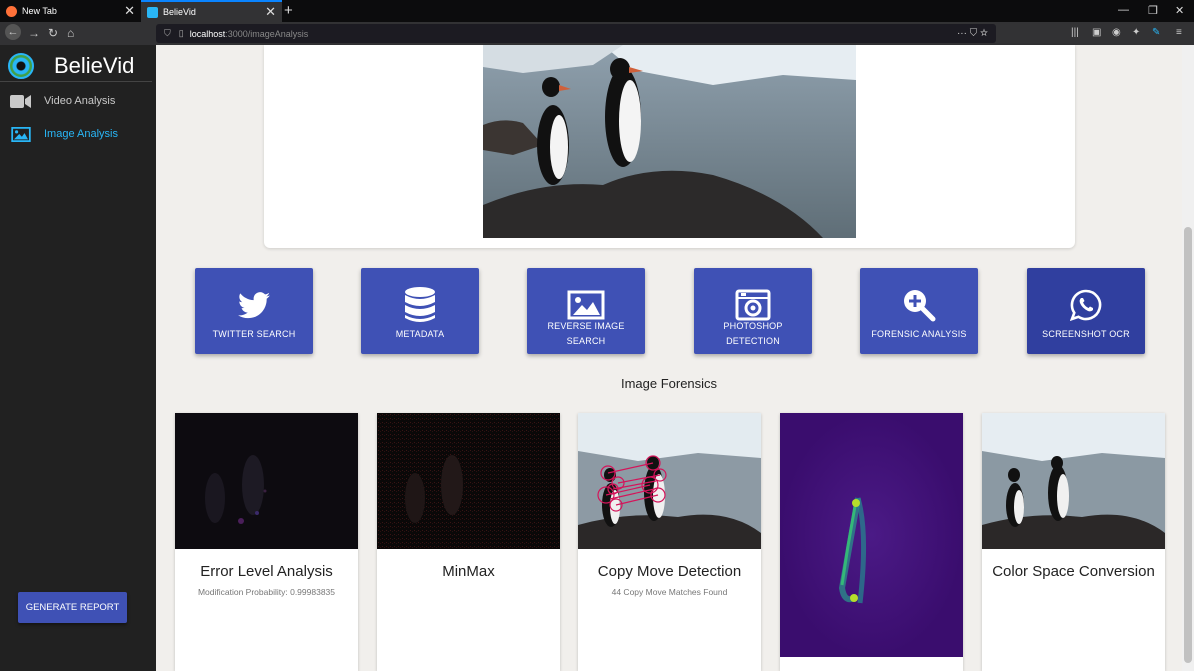 Image resolution: width=1194 pixels, height=671 pixels. I want to click on card-title: Color Space Conversion, so click(1073, 571).